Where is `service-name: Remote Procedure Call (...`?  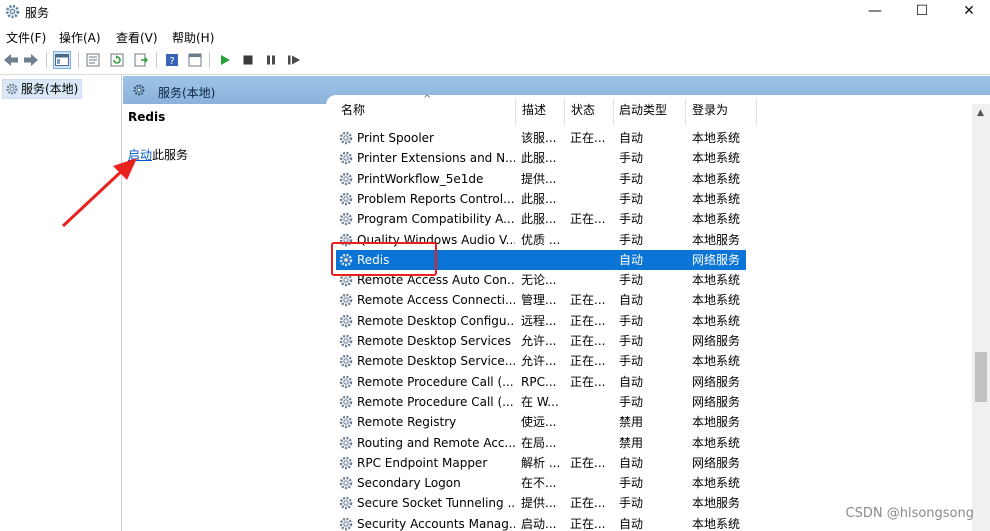
service-name: Remote Procedure Call (... is located at coordinates (435, 381).